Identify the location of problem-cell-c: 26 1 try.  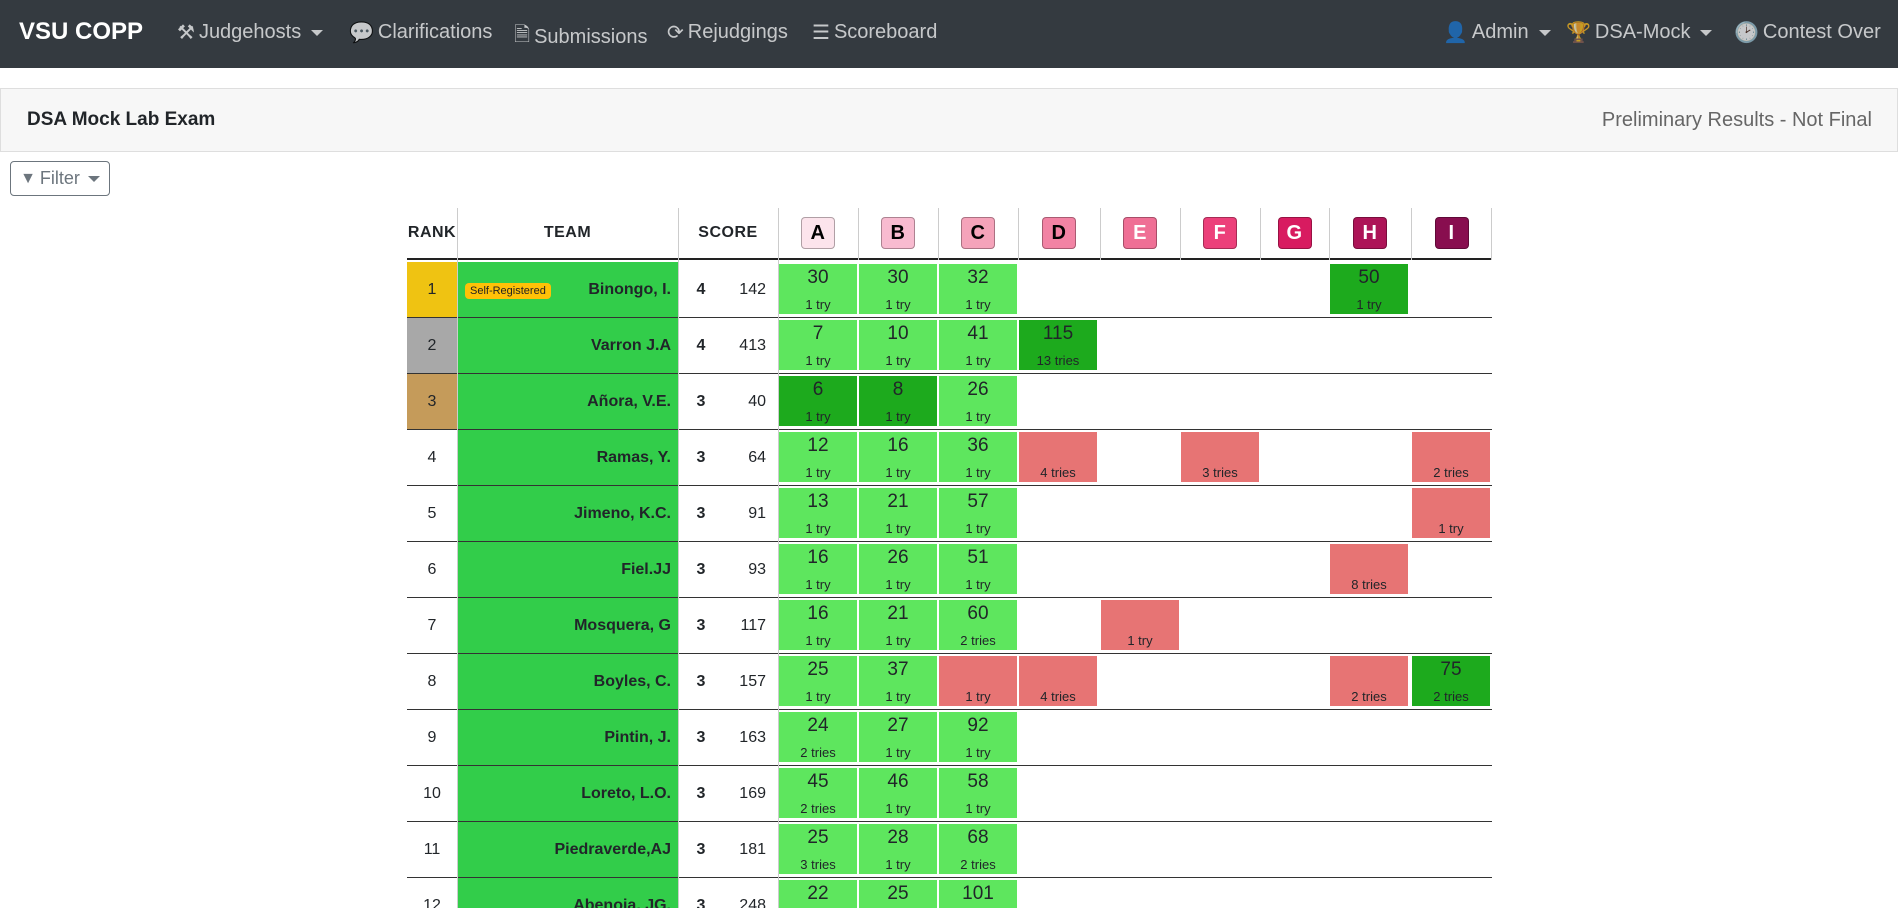
(978, 401).